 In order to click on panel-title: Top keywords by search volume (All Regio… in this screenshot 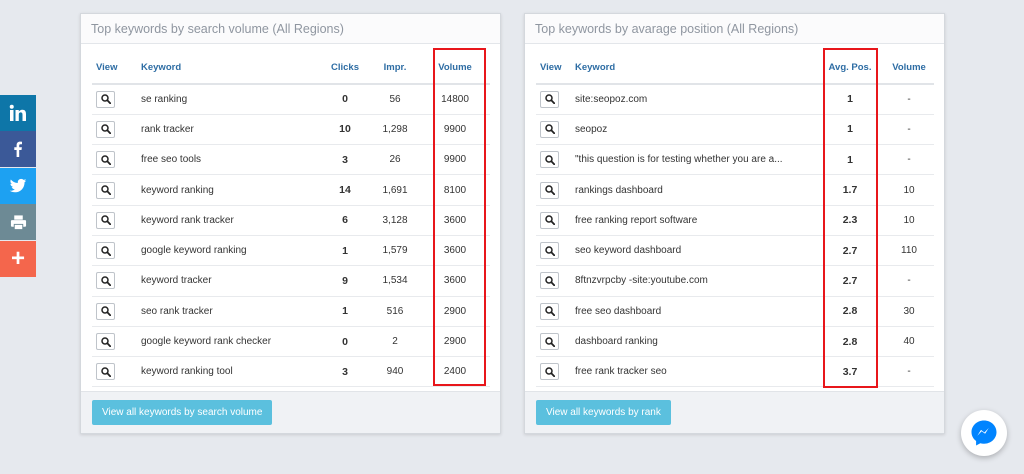, I will do `click(290, 29)`.